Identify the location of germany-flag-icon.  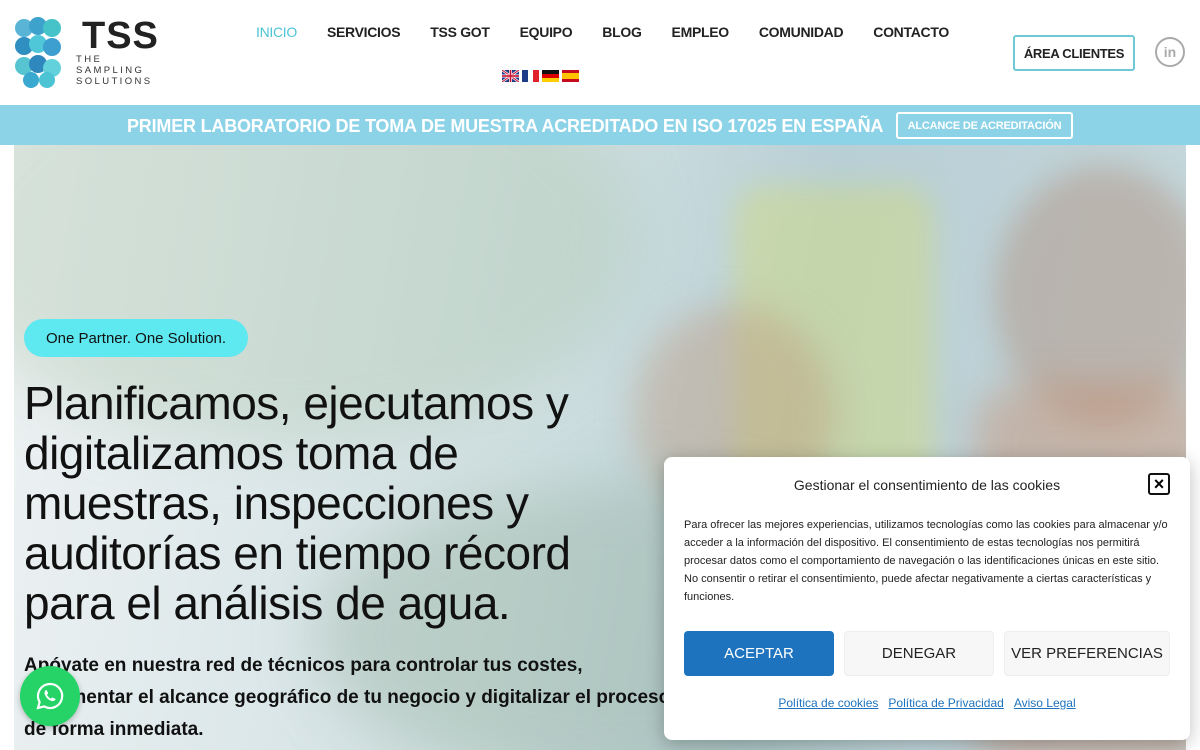
(550, 76).